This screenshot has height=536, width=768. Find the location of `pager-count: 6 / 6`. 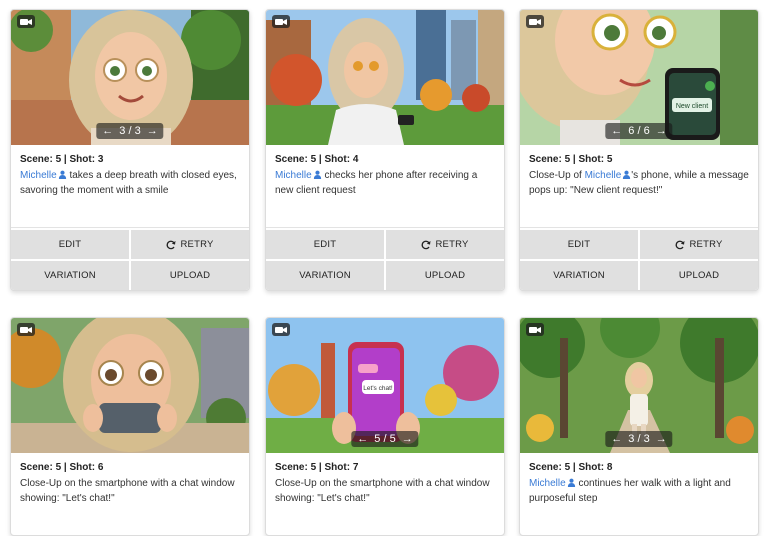

pager-count: 6 / 6 is located at coordinates (639, 131).